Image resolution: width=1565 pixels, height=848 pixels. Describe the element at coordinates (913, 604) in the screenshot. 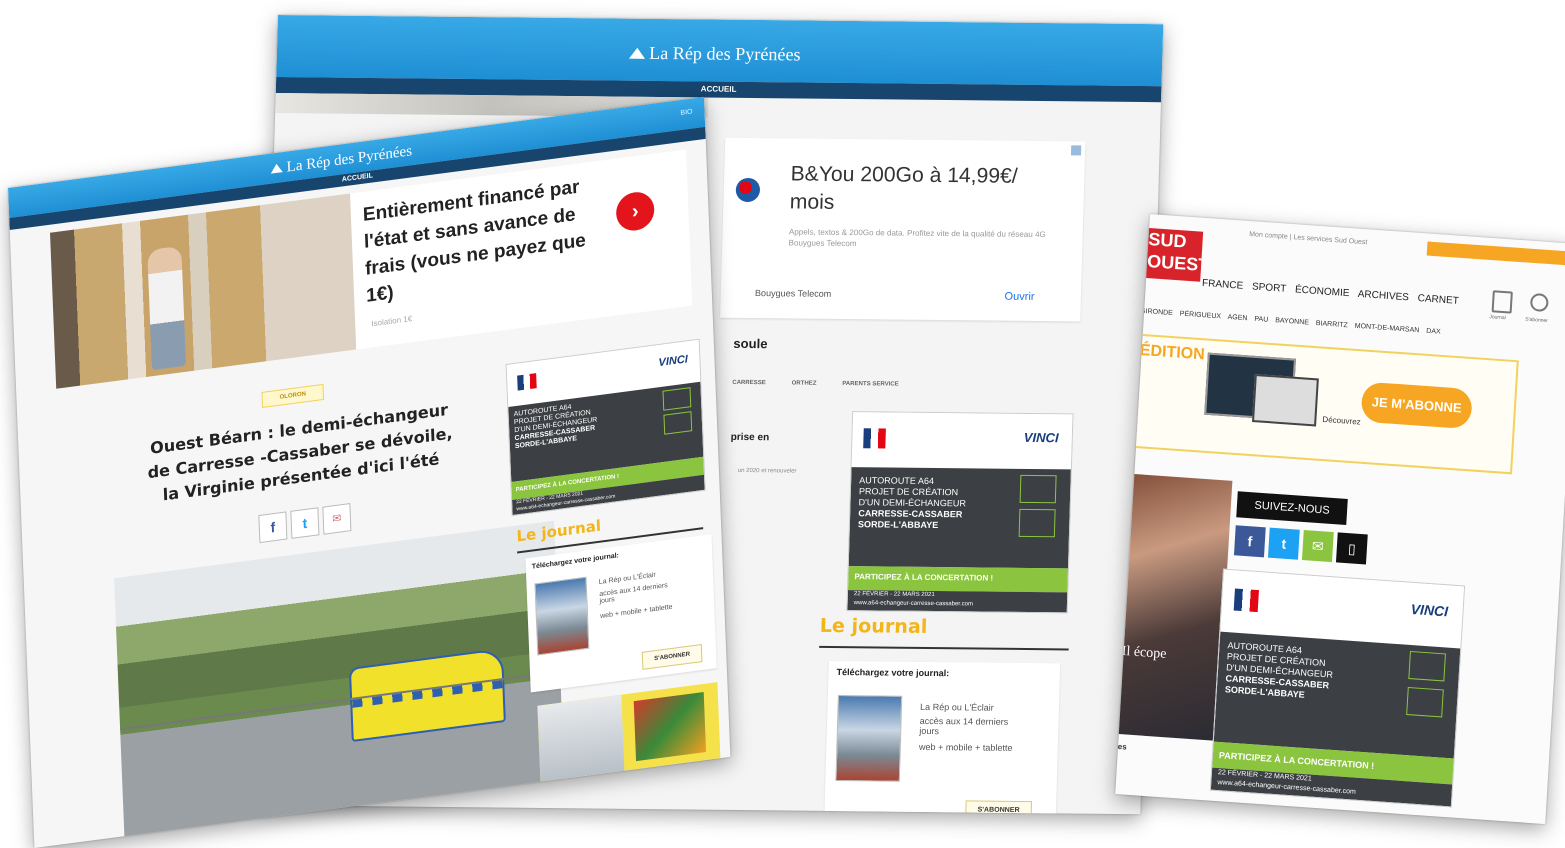

I see `vinci-url: www.a64-echangeur-carresse-cassaber.com` at that location.